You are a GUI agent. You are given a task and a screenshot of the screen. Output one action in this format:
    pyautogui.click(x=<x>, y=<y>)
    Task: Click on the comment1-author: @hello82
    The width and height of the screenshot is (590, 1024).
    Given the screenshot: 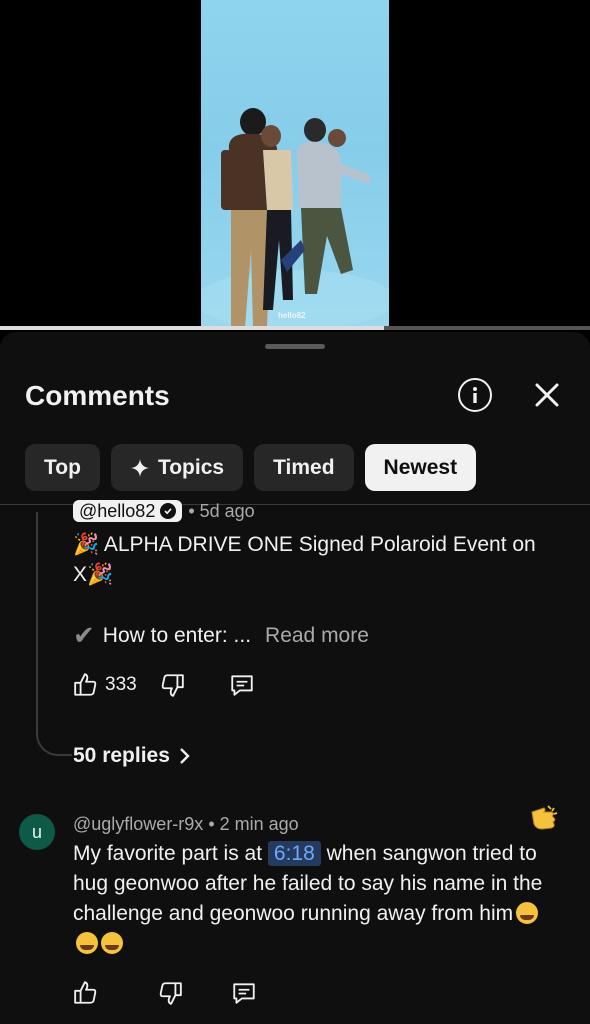 What is the action you would take?
    pyautogui.click(x=128, y=511)
    